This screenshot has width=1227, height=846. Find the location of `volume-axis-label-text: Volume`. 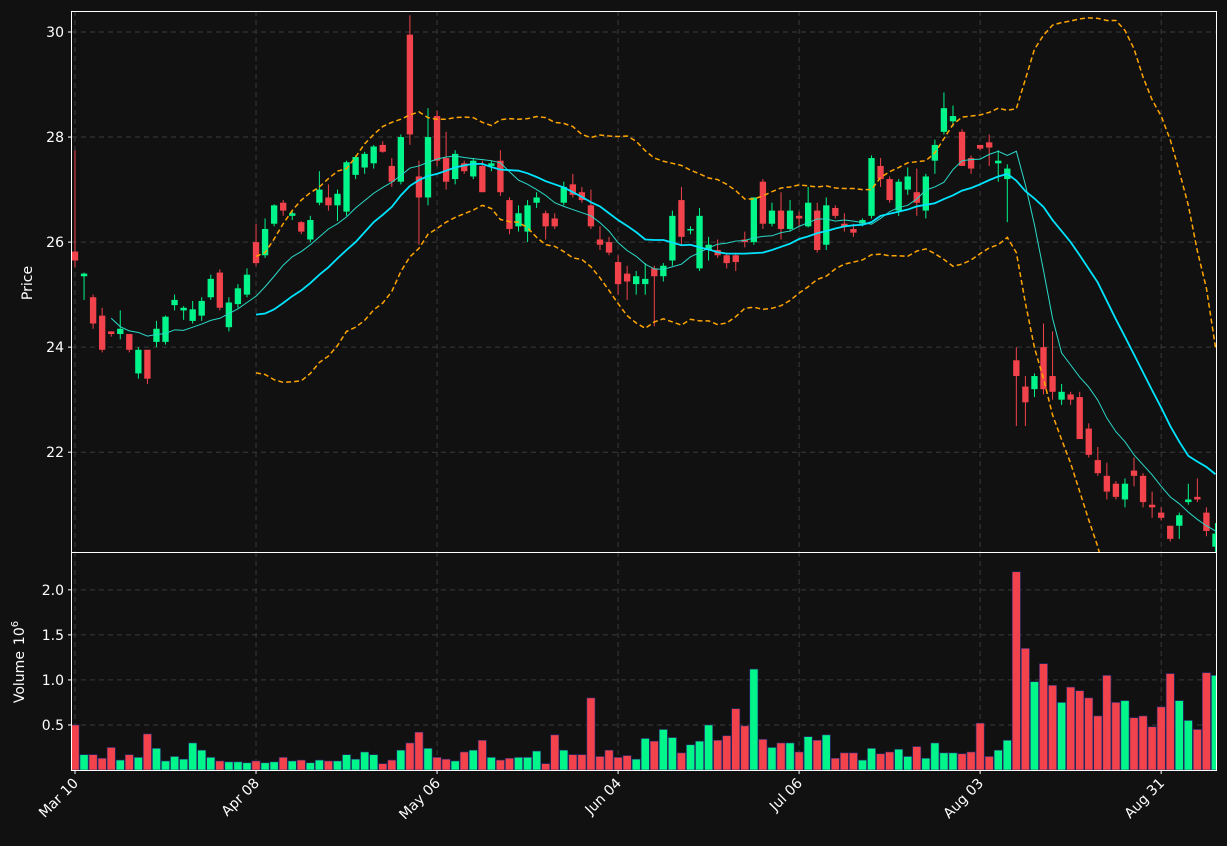

volume-axis-label-text: Volume is located at coordinates (20, 677).